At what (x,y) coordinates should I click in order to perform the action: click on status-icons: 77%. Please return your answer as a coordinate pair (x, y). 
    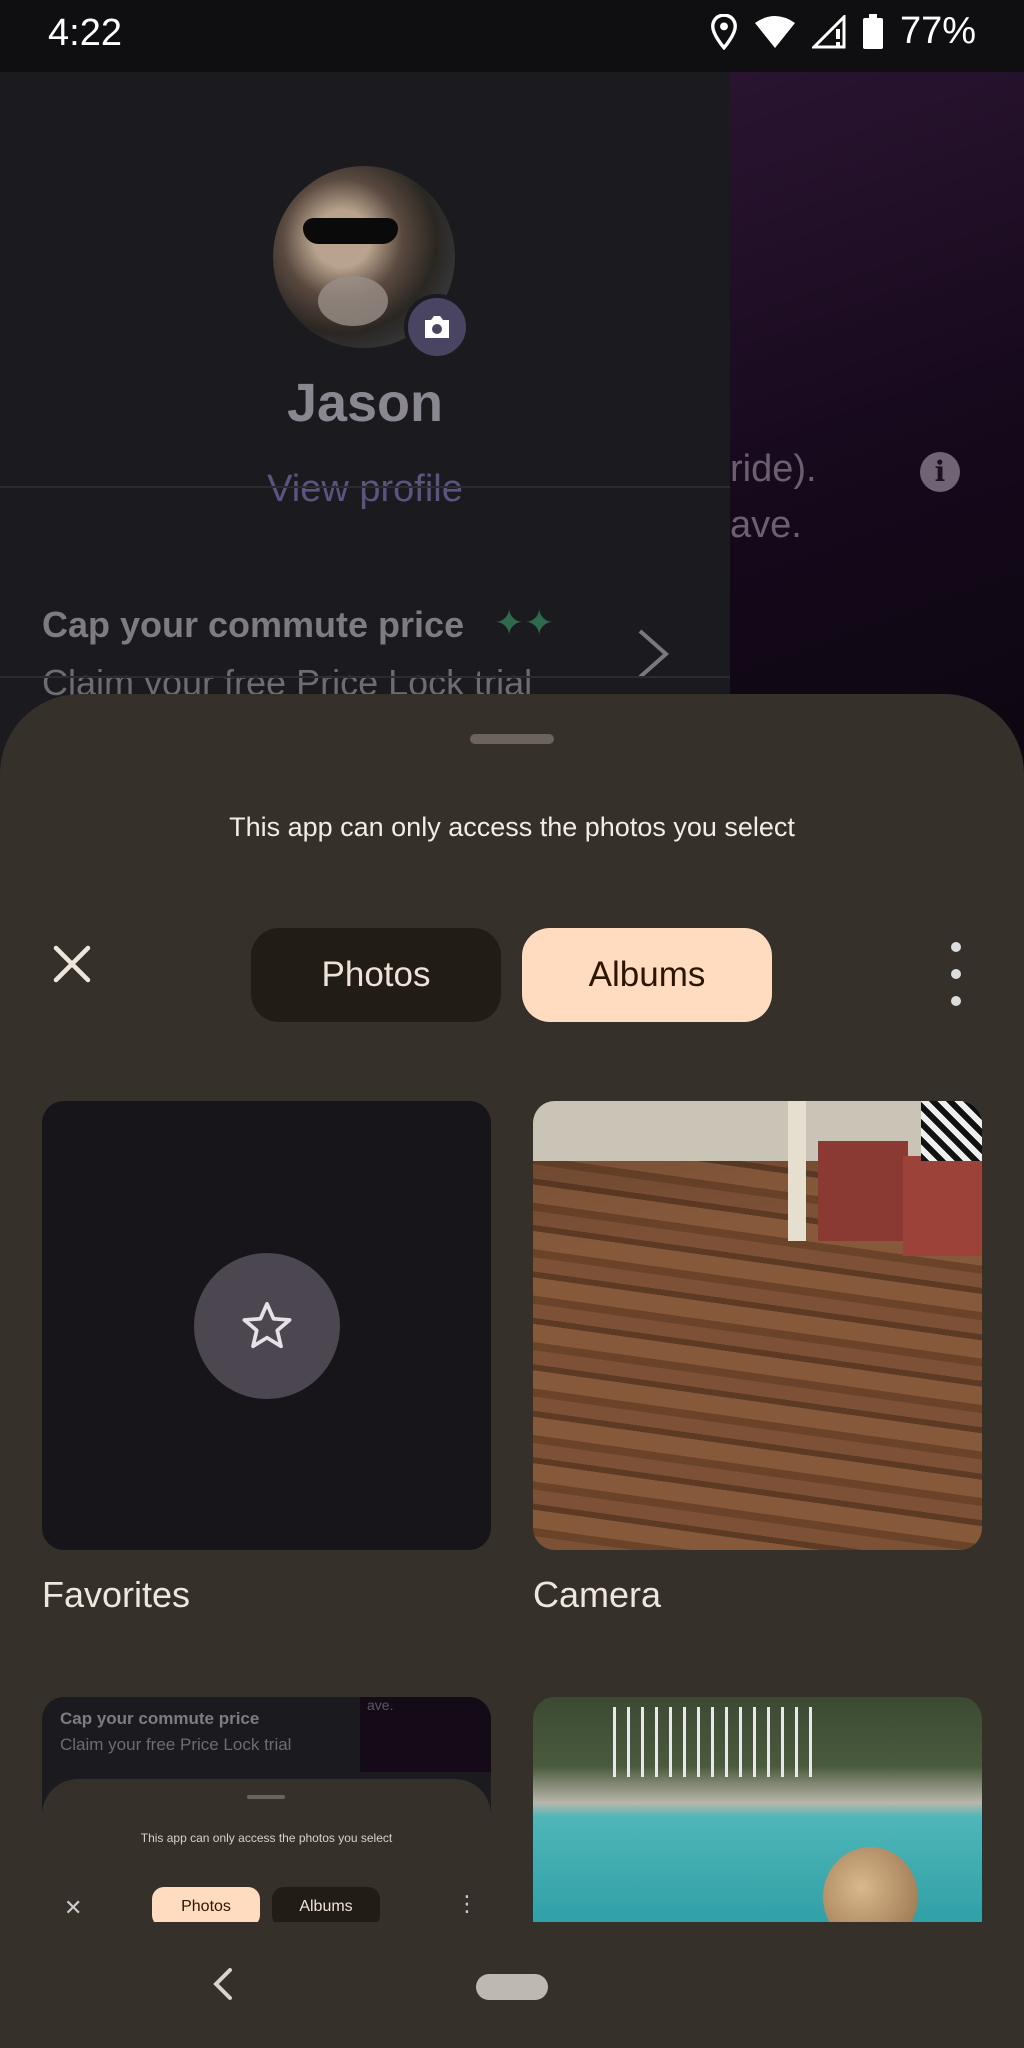
    Looking at the image, I should click on (843, 31).